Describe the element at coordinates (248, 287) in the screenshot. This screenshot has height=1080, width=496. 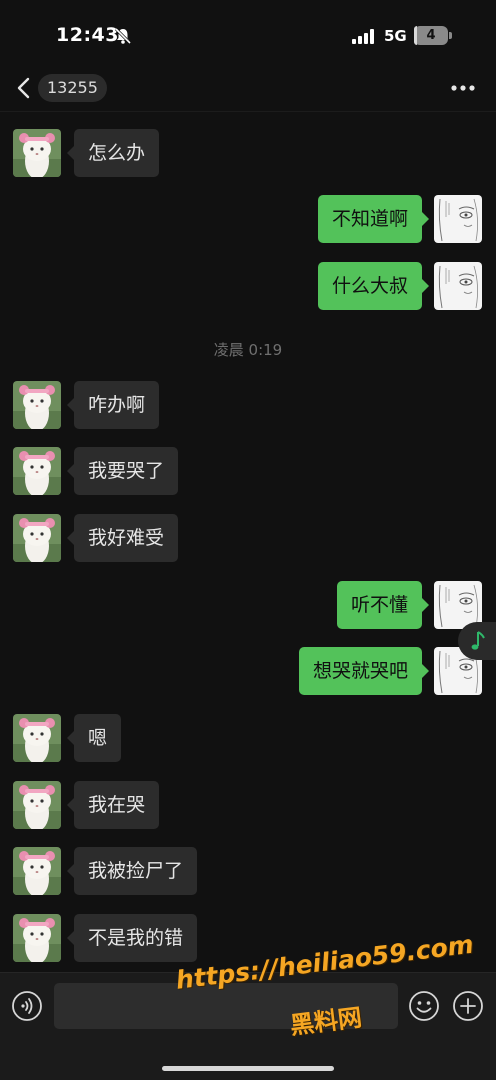
I see `message-row: 什么大叔` at that location.